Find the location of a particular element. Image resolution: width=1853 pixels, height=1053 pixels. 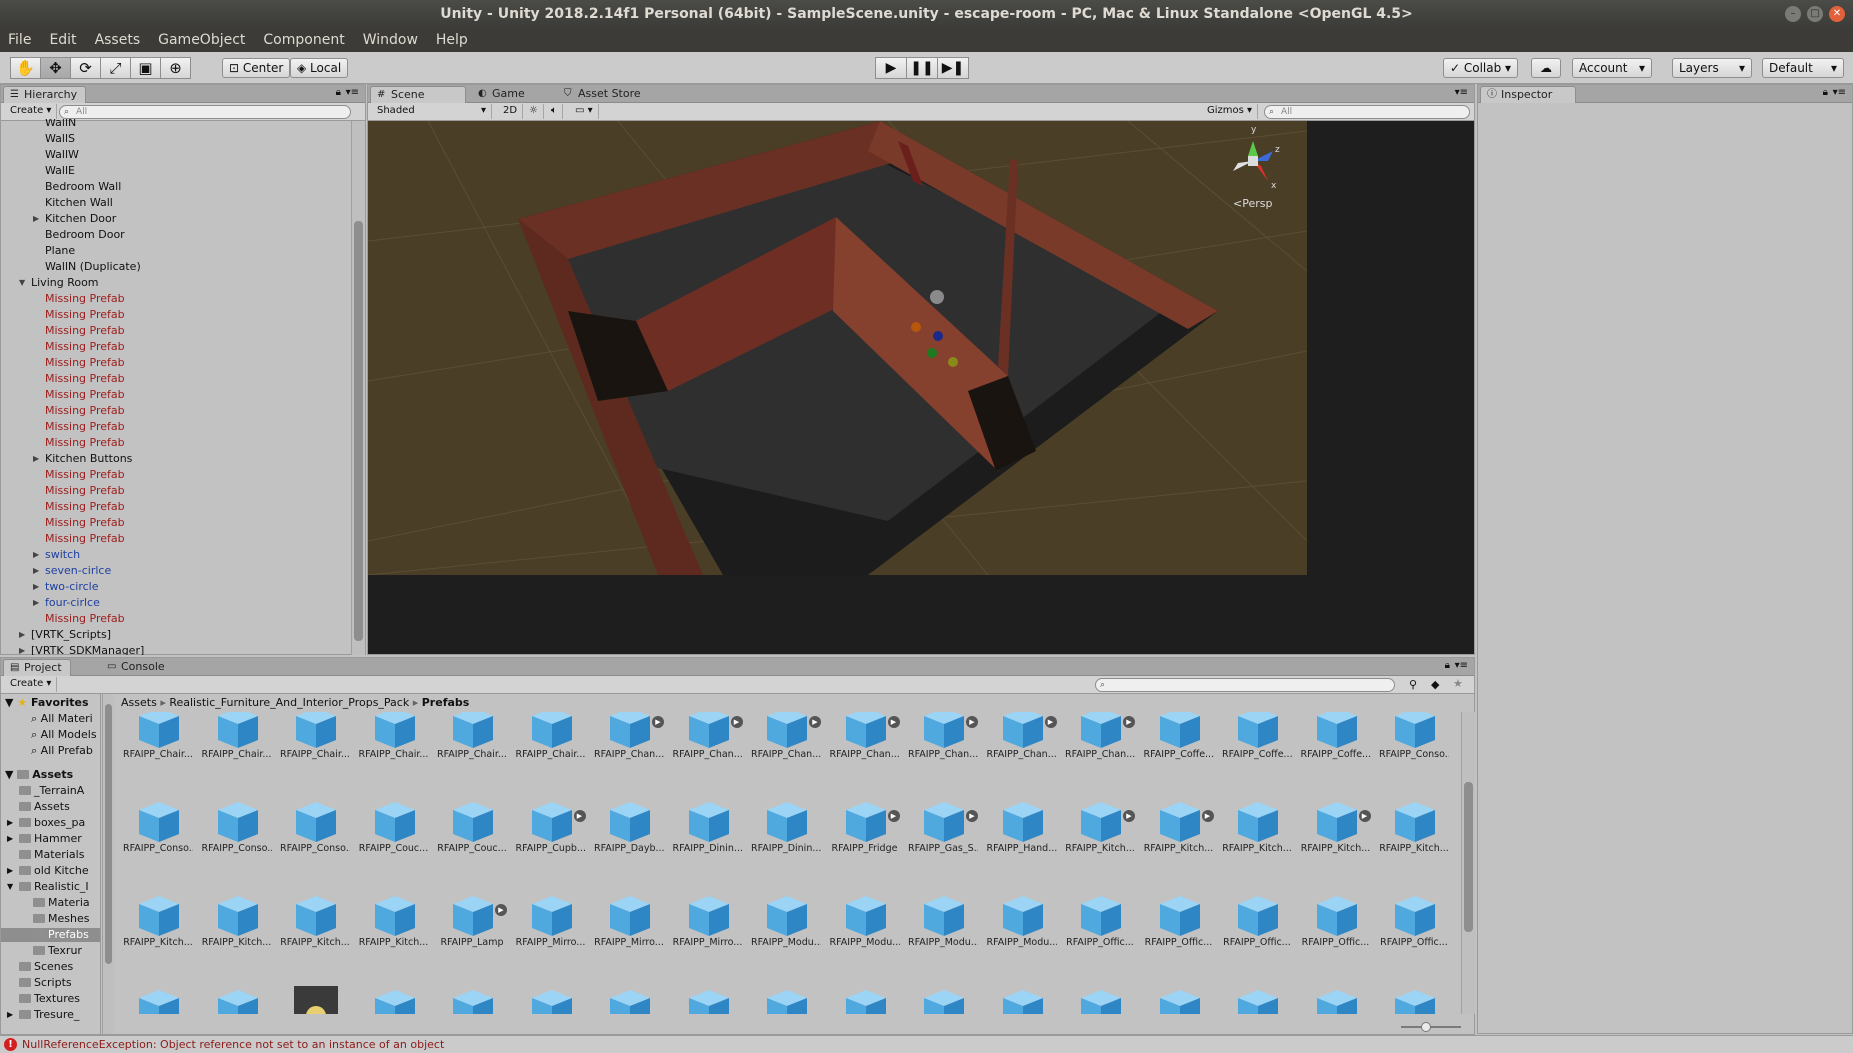

minimize-icon: – is located at coordinates (1793, 14).